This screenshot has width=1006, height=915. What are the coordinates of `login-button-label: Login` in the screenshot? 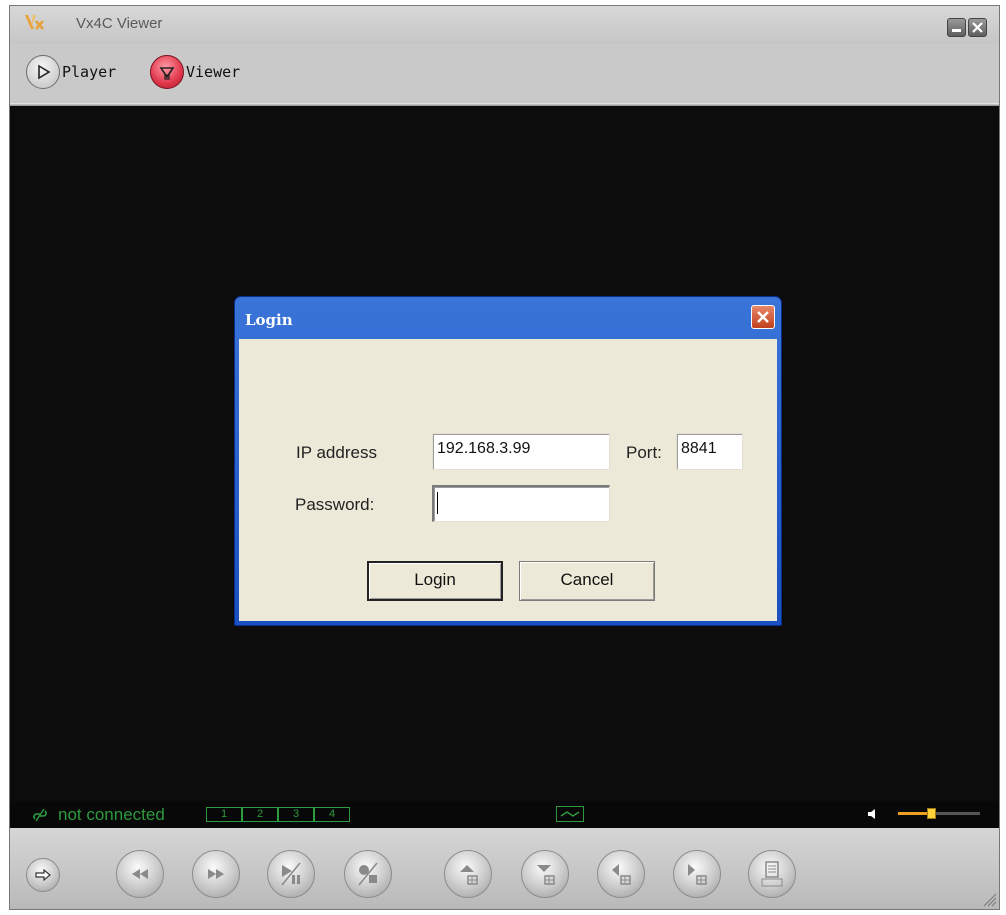 It's located at (435, 579).